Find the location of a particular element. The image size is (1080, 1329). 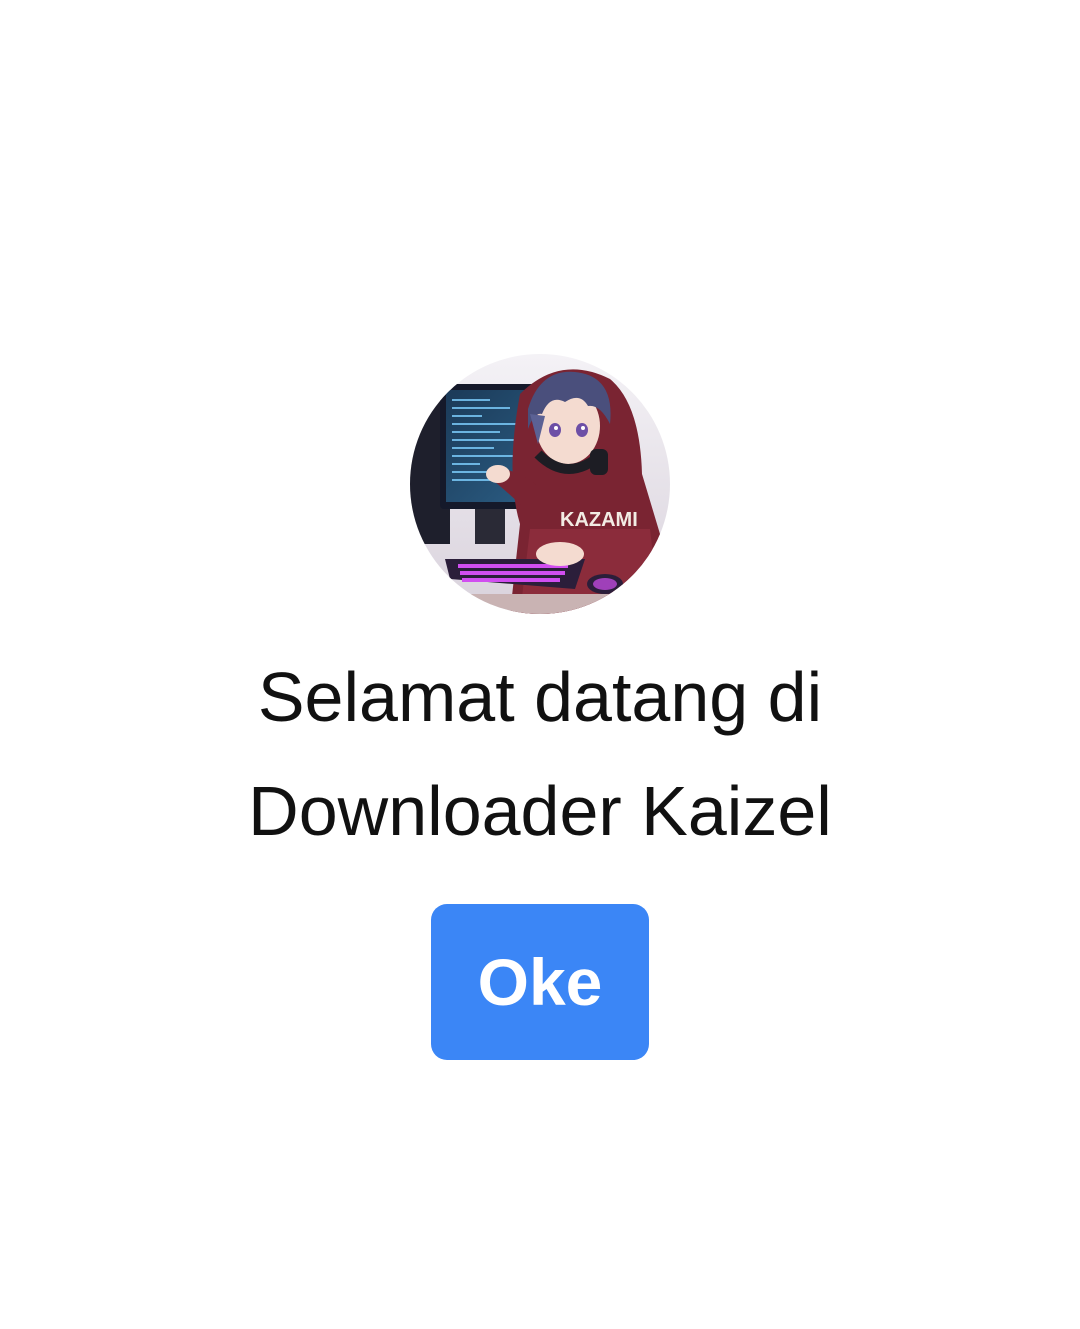

welcome-title-line2: Downloader Kaizel is located at coordinates (540, 811).